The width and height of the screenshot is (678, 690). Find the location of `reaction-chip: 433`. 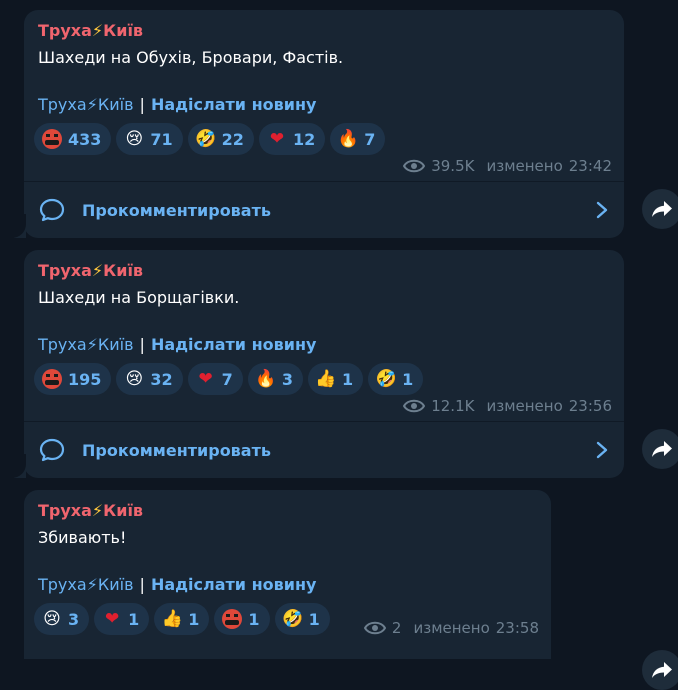

reaction-chip: 433 is located at coordinates (73, 139).